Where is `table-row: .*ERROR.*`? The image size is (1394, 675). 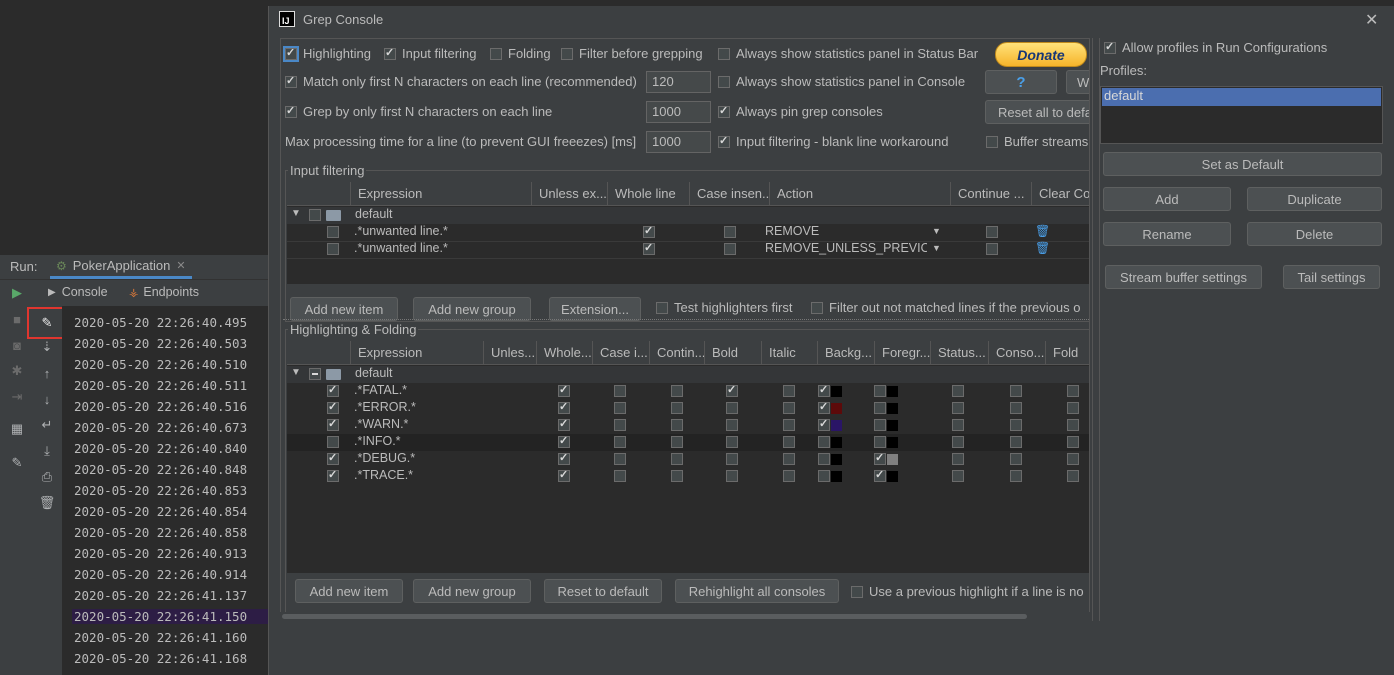
table-row: .*ERROR.* is located at coordinates (688, 408).